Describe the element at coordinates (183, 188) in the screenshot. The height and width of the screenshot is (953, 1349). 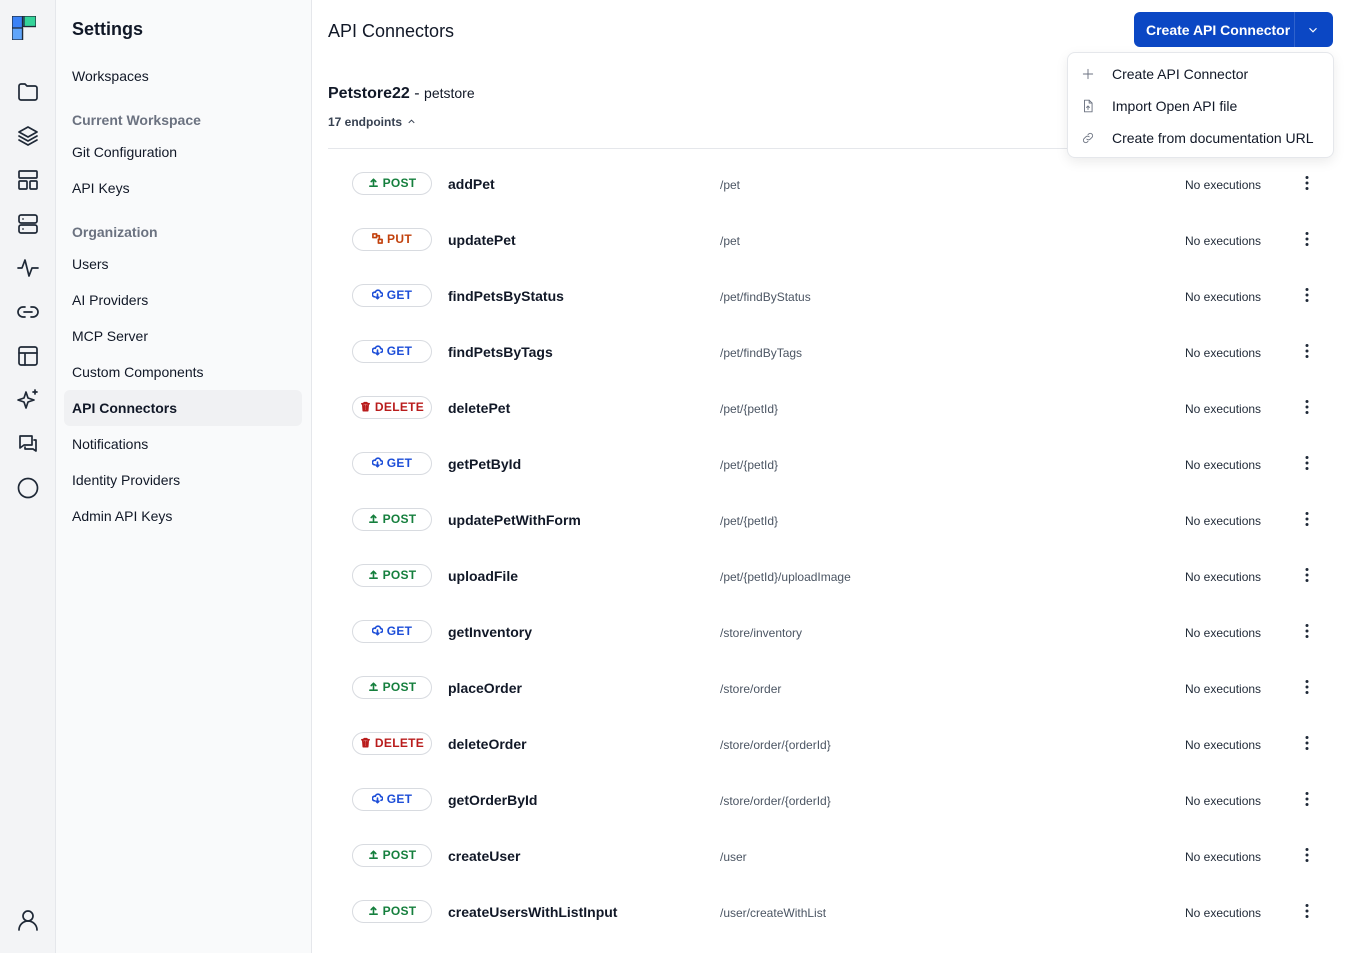
I see `sidebar-item-api-keys: API Keys` at that location.